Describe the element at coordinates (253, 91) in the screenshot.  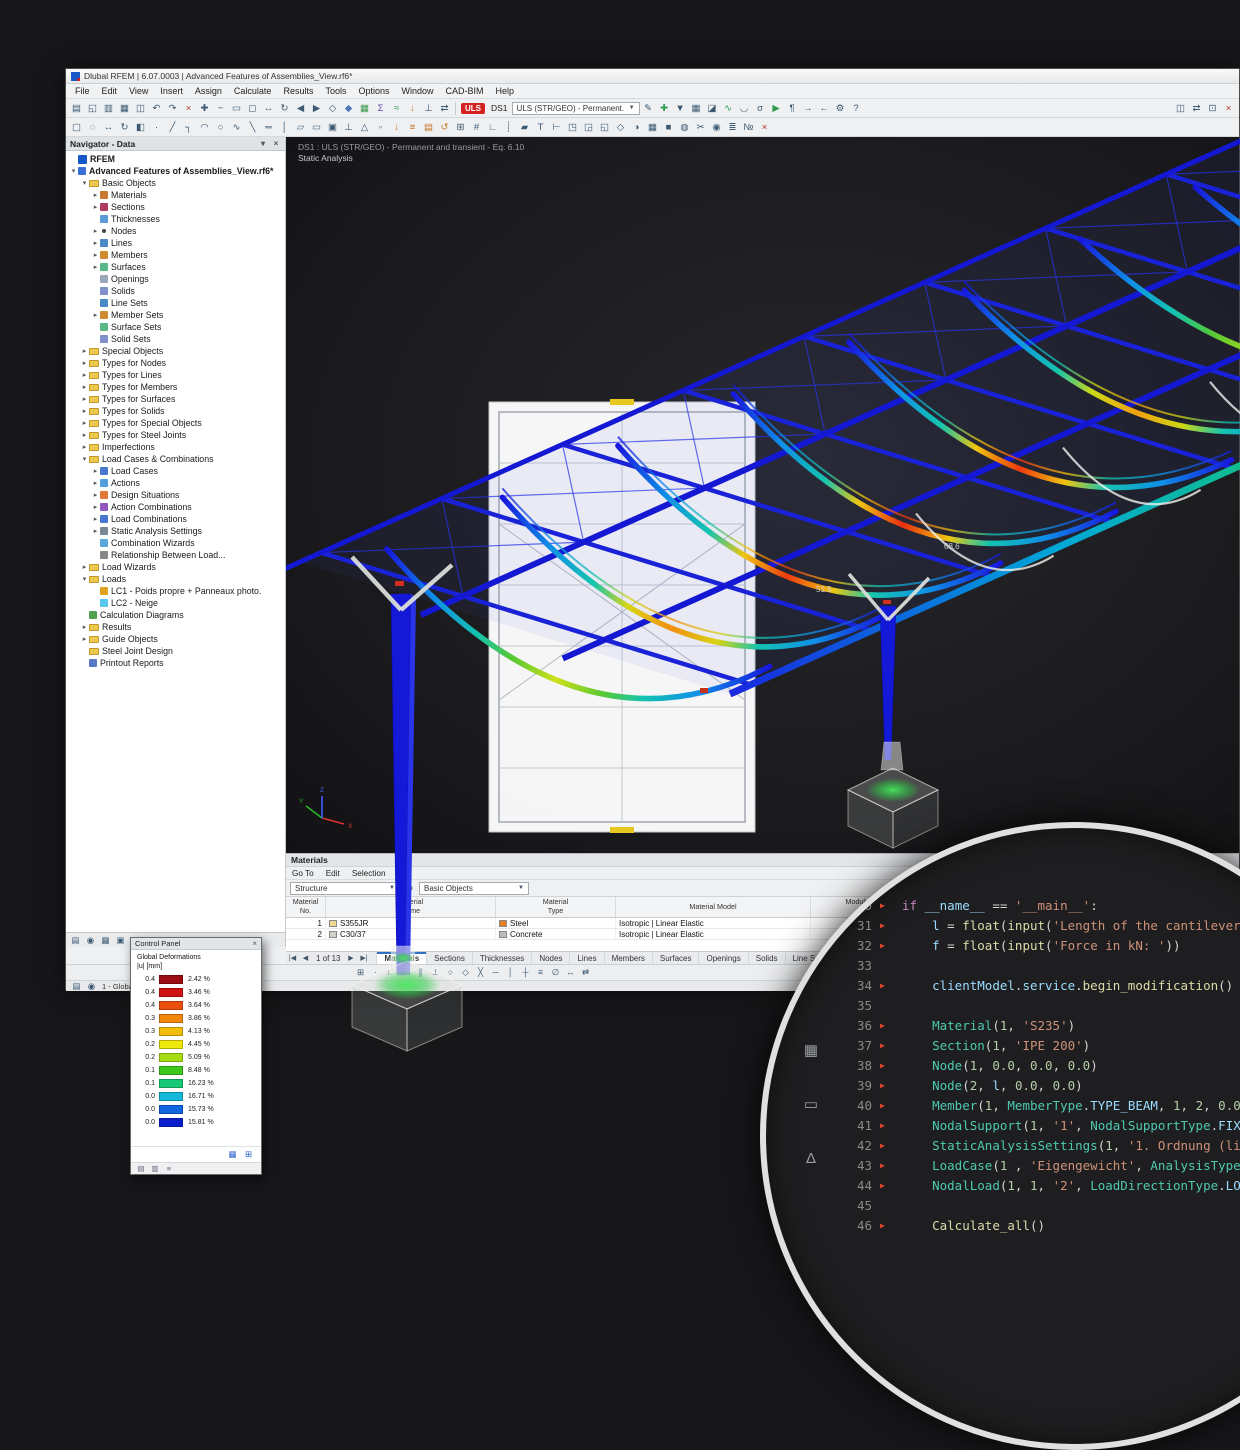
I see `menu-calculate: Calculate` at that location.